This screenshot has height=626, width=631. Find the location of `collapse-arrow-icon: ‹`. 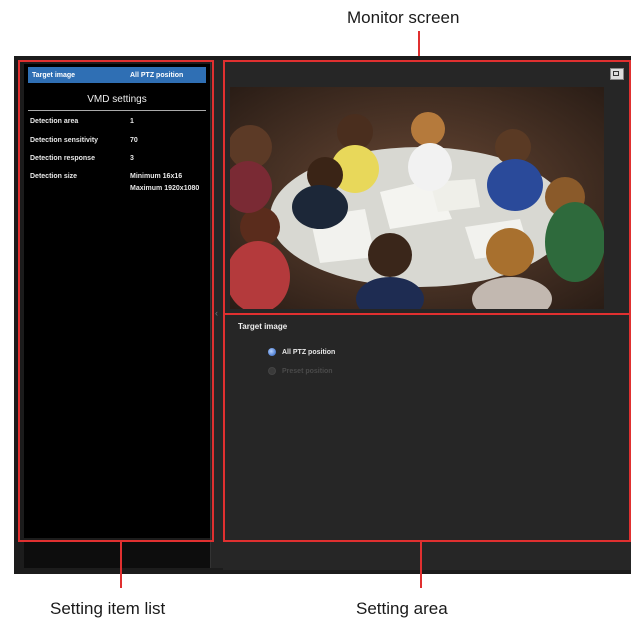

collapse-arrow-icon: ‹ is located at coordinates (217, 313).